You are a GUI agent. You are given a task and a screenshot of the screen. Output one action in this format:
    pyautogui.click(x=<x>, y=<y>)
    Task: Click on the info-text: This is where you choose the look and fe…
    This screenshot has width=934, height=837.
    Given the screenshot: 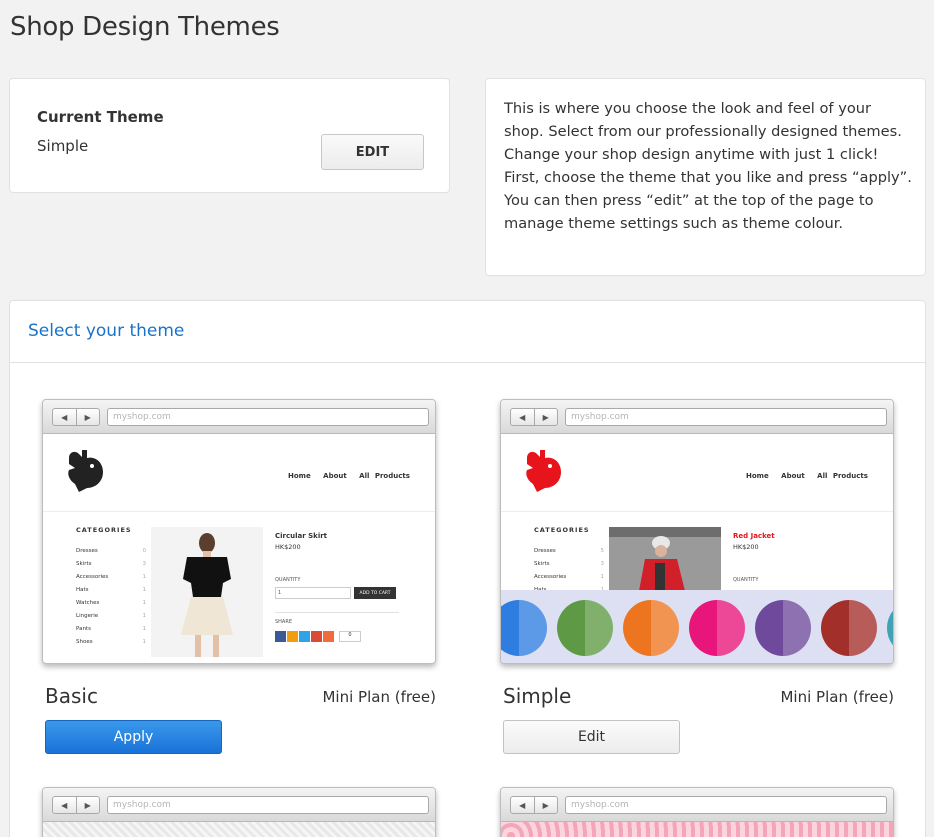 What is the action you would take?
    pyautogui.click(x=708, y=166)
    